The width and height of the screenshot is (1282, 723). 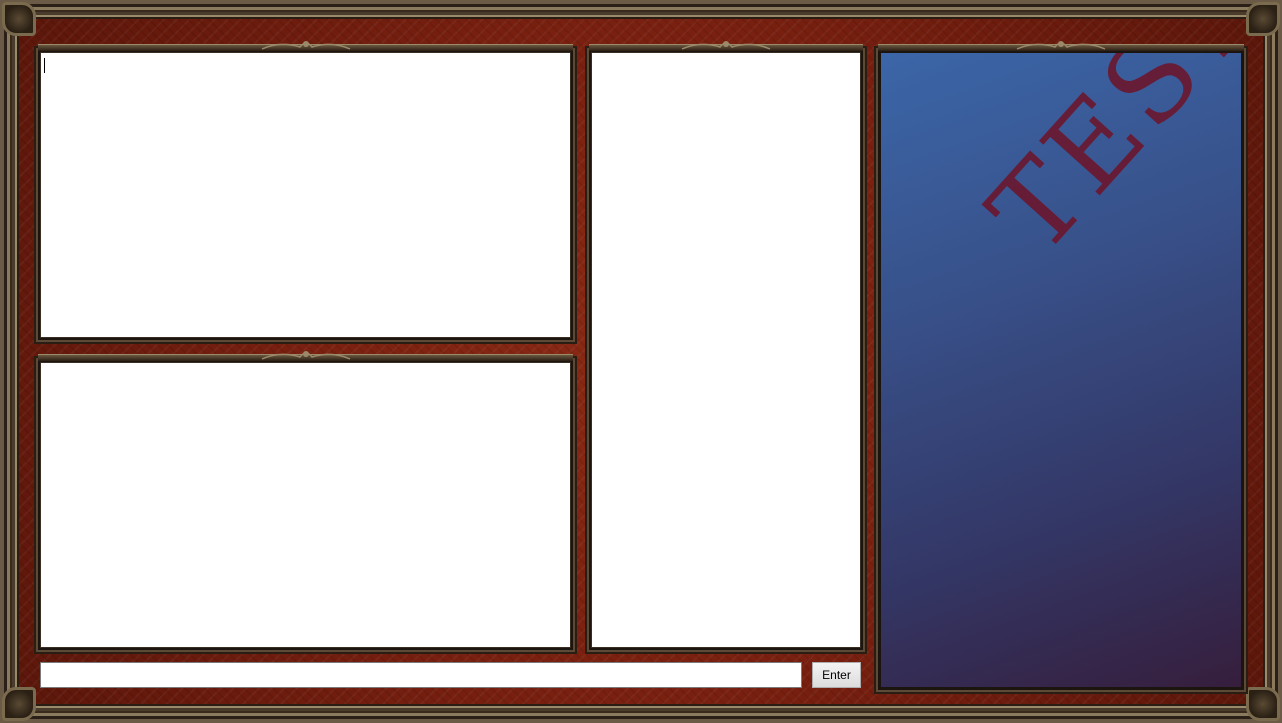 I want to click on command-input, so click(x=421, y=675).